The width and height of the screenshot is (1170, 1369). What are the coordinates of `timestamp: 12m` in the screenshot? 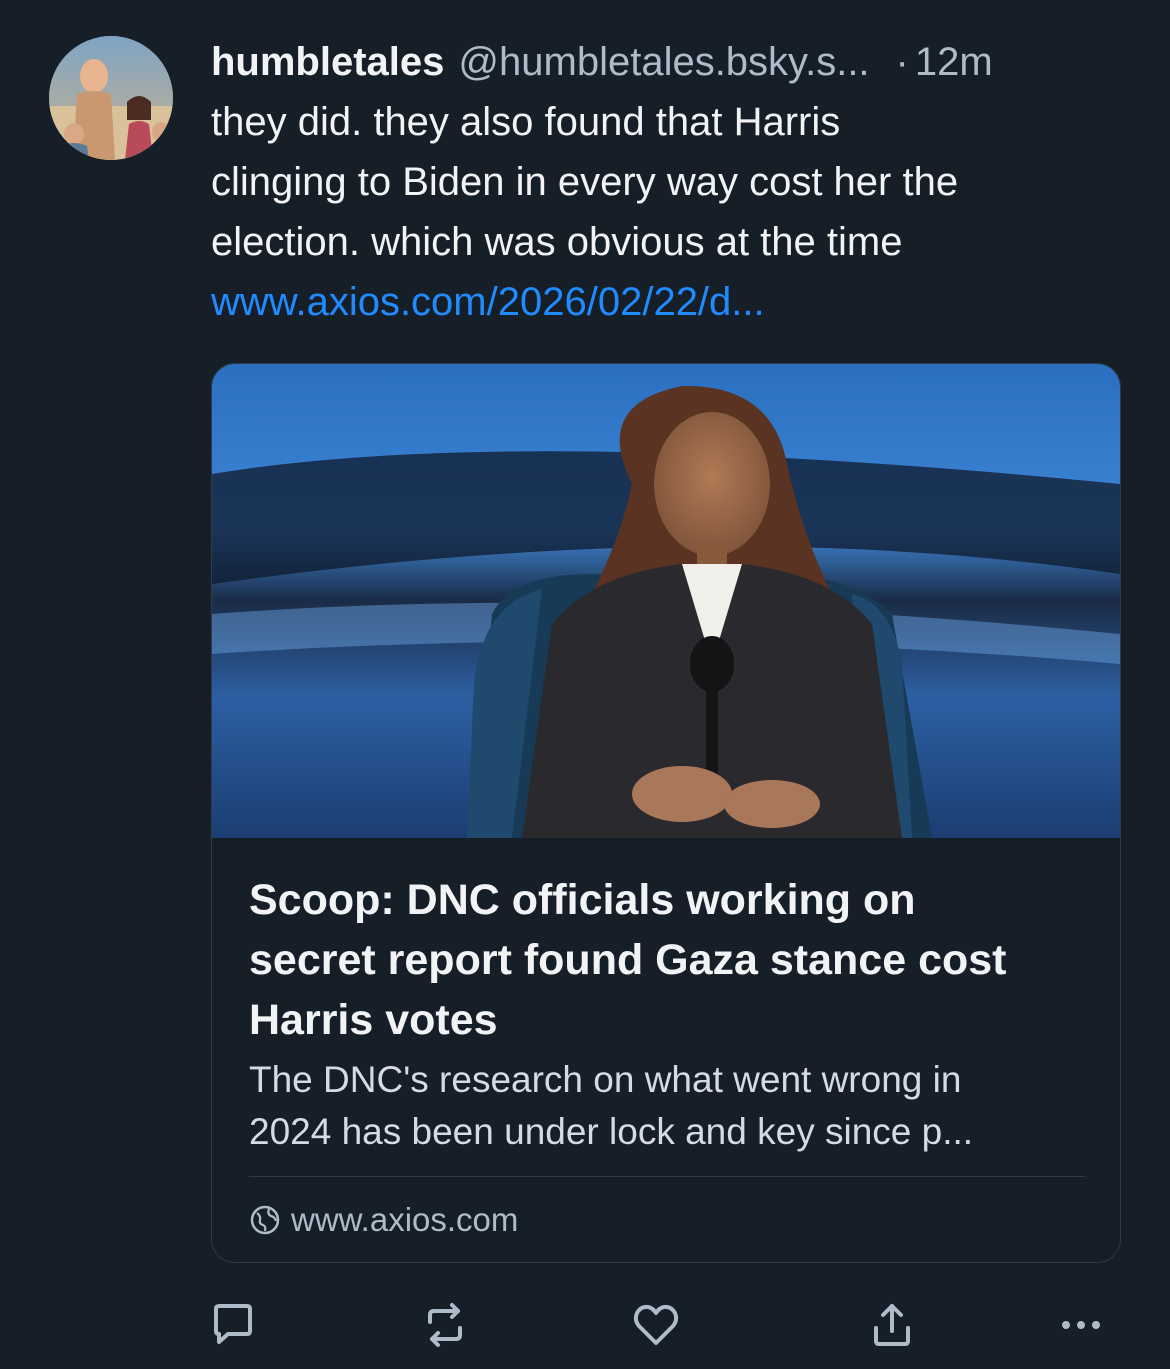 It's located at (954, 62).